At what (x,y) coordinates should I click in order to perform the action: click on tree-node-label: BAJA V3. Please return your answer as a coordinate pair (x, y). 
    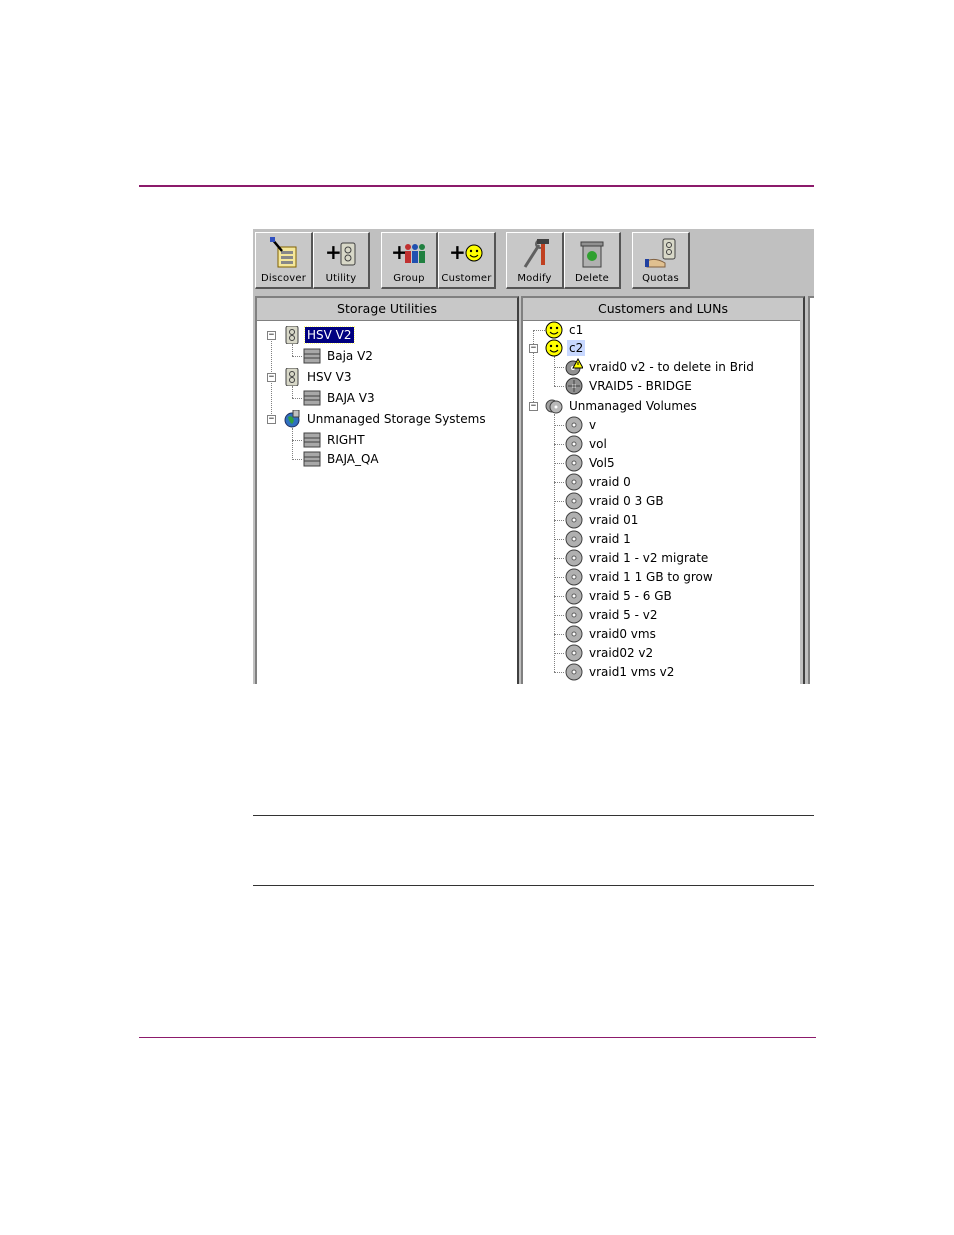
    Looking at the image, I should click on (351, 398).